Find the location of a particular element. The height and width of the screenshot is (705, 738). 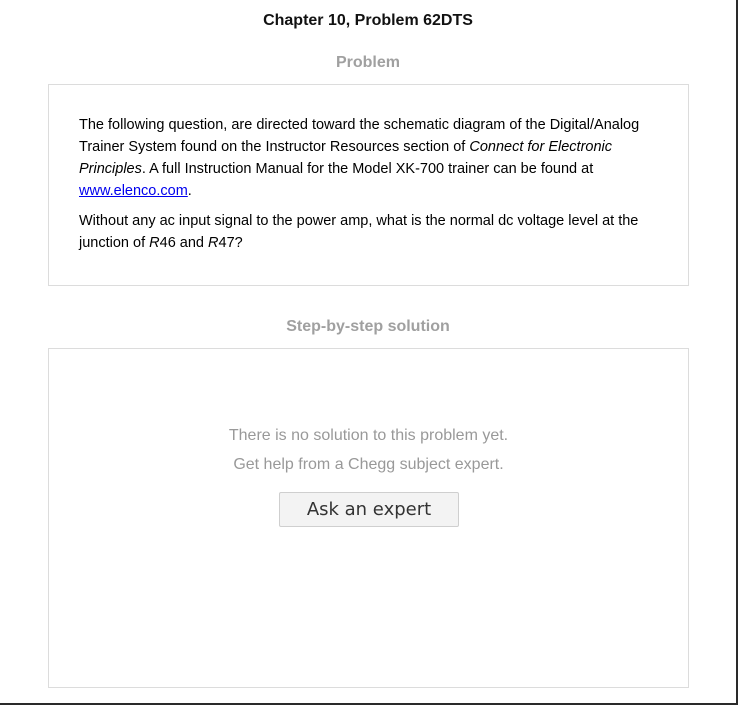

problem-end-text: . is located at coordinates (189, 191).